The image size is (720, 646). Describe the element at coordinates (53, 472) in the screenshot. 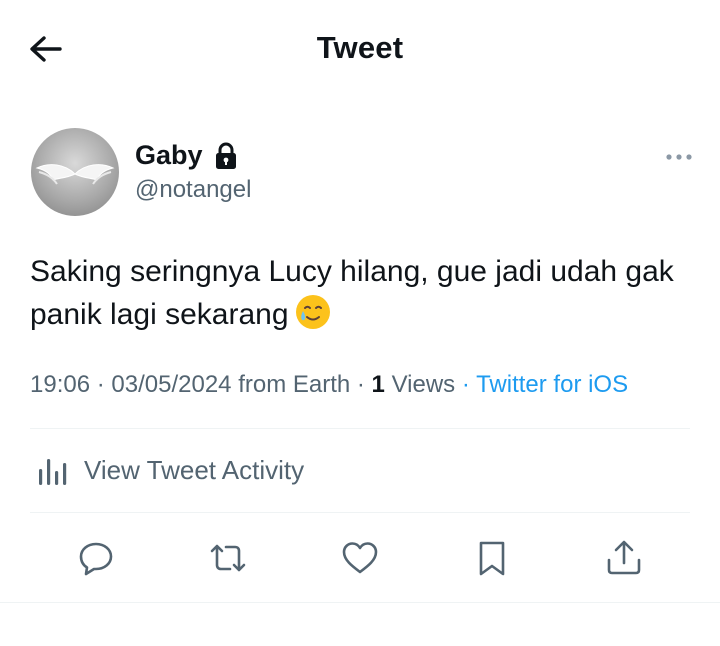

I see `analytics-icon` at that location.